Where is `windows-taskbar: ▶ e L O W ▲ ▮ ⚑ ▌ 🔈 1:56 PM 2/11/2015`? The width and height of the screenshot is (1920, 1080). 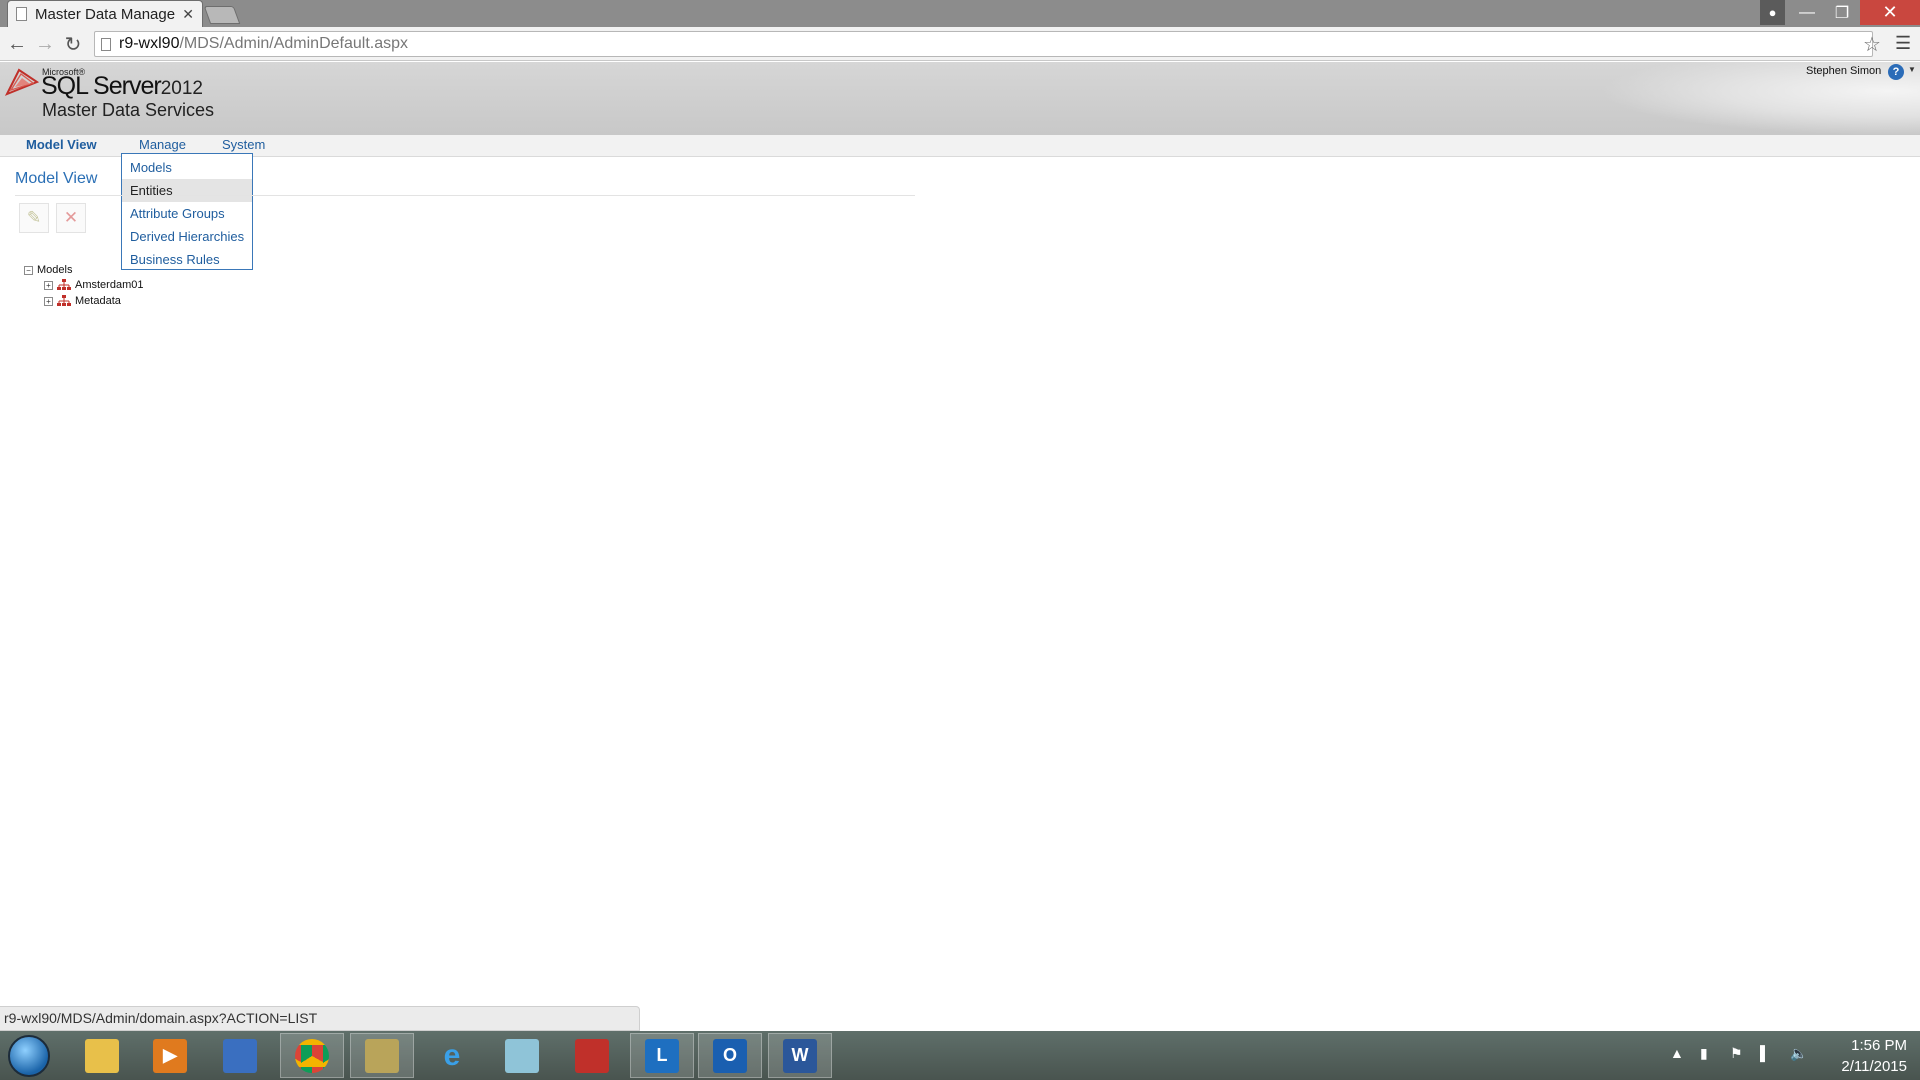 windows-taskbar: ▶ e L O W ▲ ▮ ⚑ ▌ 🔈 1:56 PM 2/11/2015 is located at coordinates (960, 1055).